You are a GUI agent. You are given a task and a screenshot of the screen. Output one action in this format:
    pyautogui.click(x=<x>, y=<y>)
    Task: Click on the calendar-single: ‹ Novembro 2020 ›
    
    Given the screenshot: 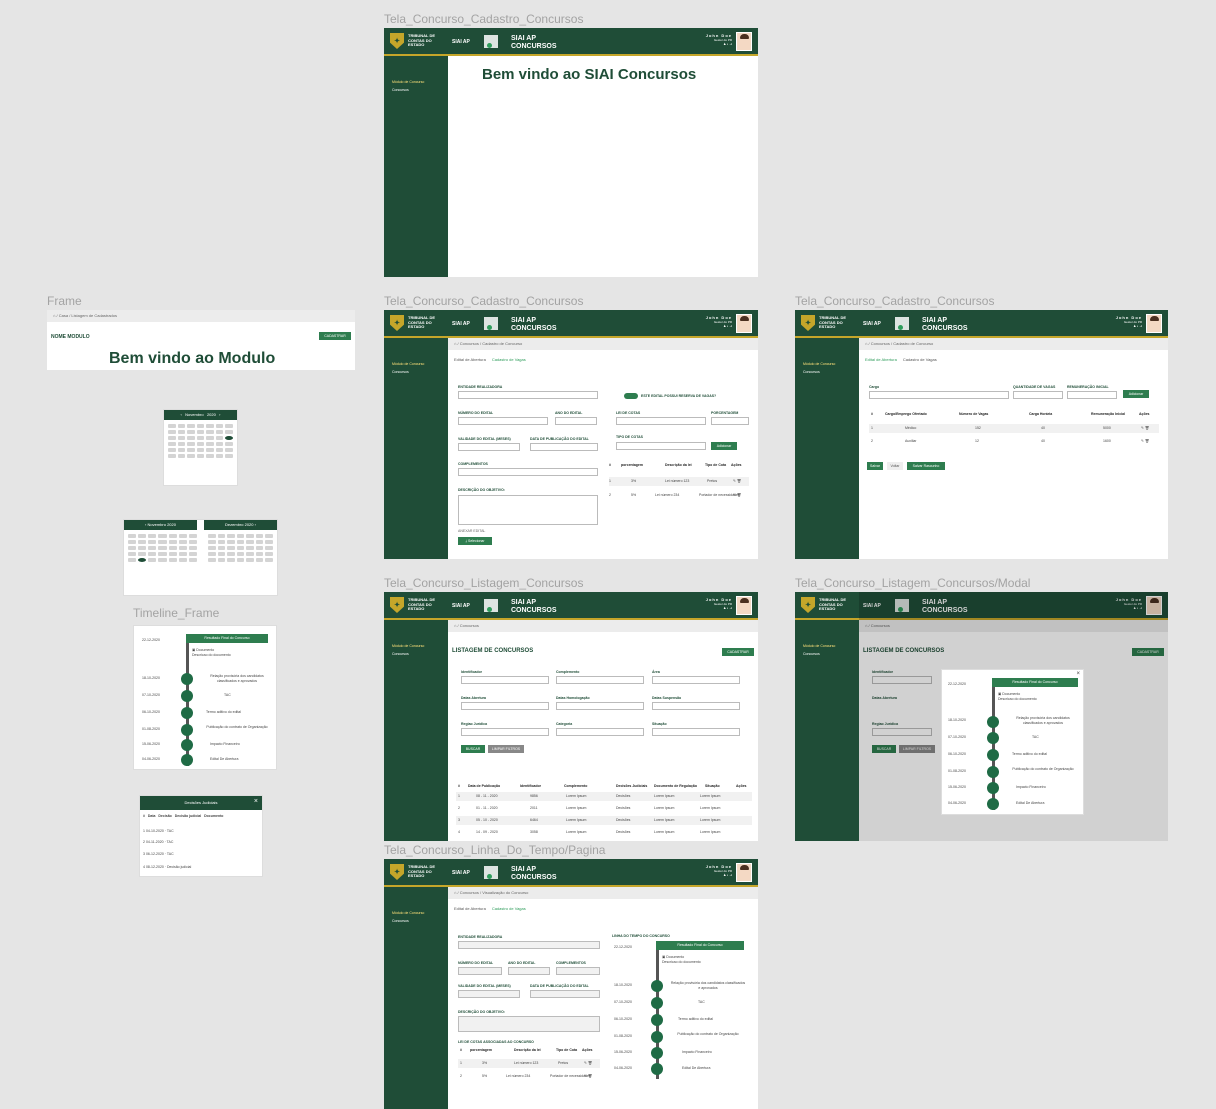 What is the action you would take?
    pyautogui.click(x=200, y=447)
    